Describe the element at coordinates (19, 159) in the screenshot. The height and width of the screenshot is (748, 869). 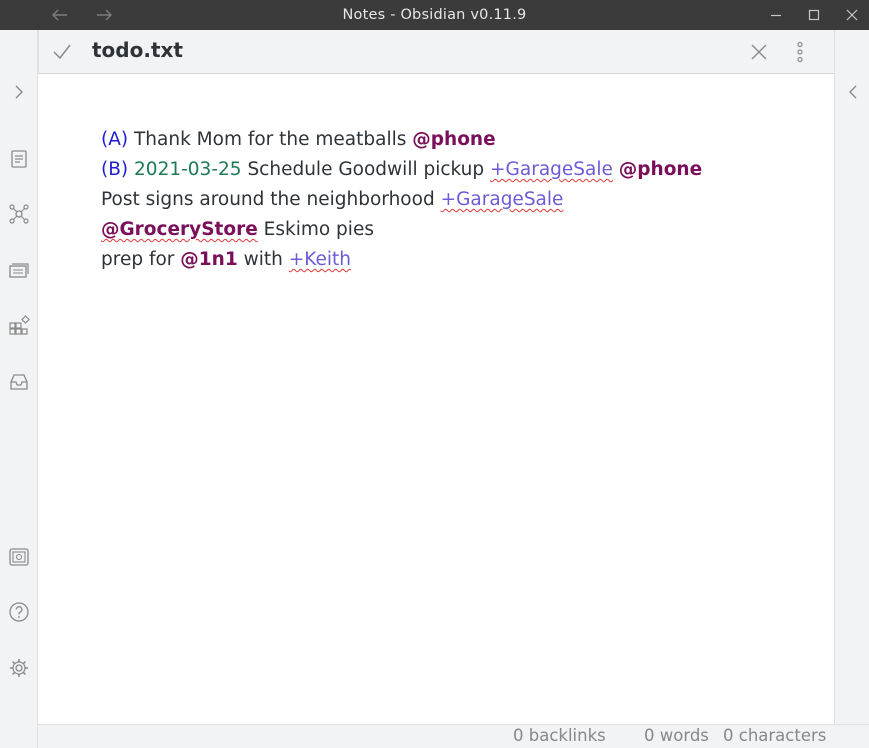
I see `open-quick-switcher-icon` at that location.